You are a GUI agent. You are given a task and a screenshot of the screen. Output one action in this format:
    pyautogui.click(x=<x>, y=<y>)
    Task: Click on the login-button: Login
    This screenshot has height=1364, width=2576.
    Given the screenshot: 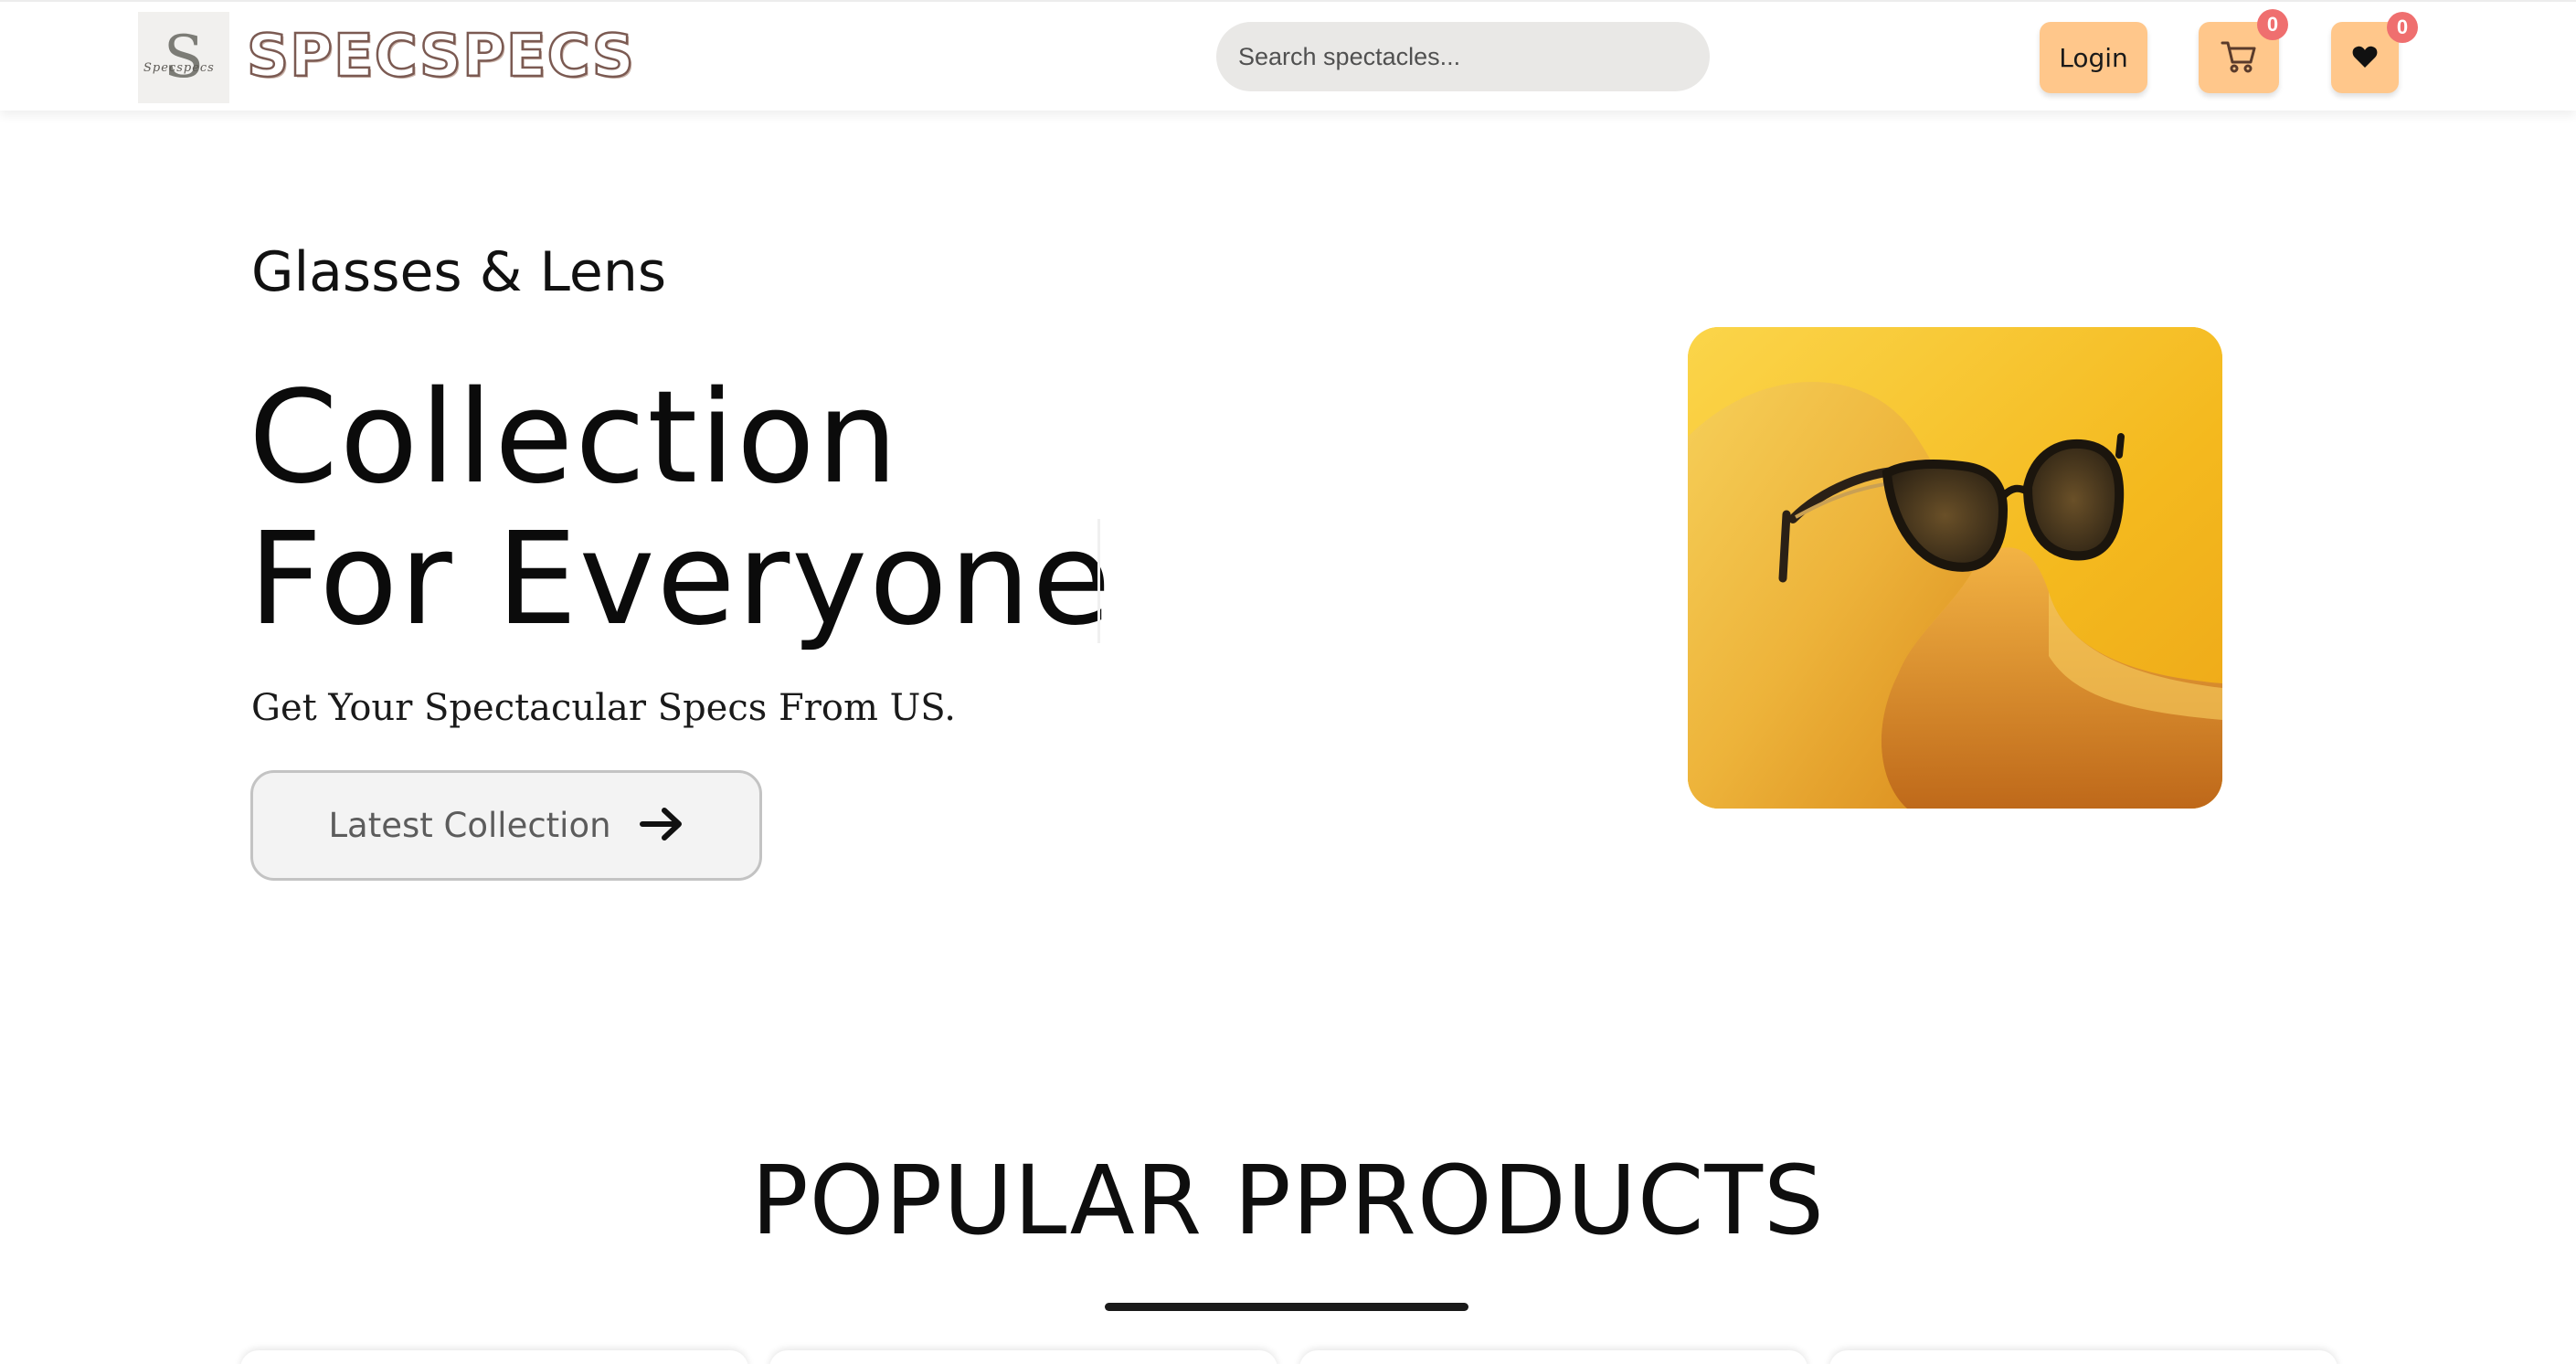 What is the action you would take?
    pyautogui.click(x=2093, y=57)
    